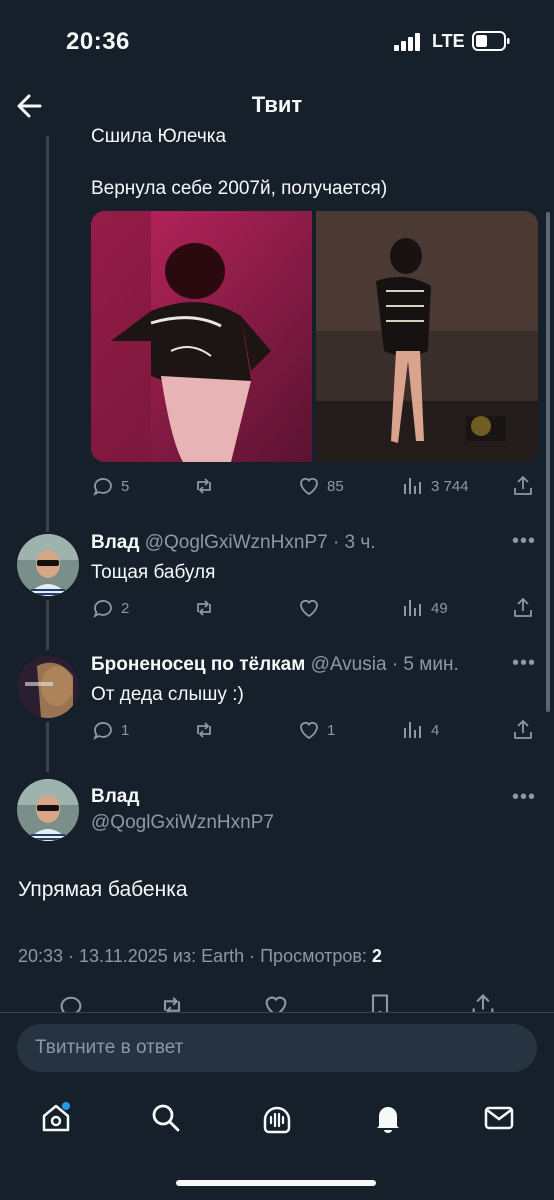  I want to click on like-action, so click(309, 608).